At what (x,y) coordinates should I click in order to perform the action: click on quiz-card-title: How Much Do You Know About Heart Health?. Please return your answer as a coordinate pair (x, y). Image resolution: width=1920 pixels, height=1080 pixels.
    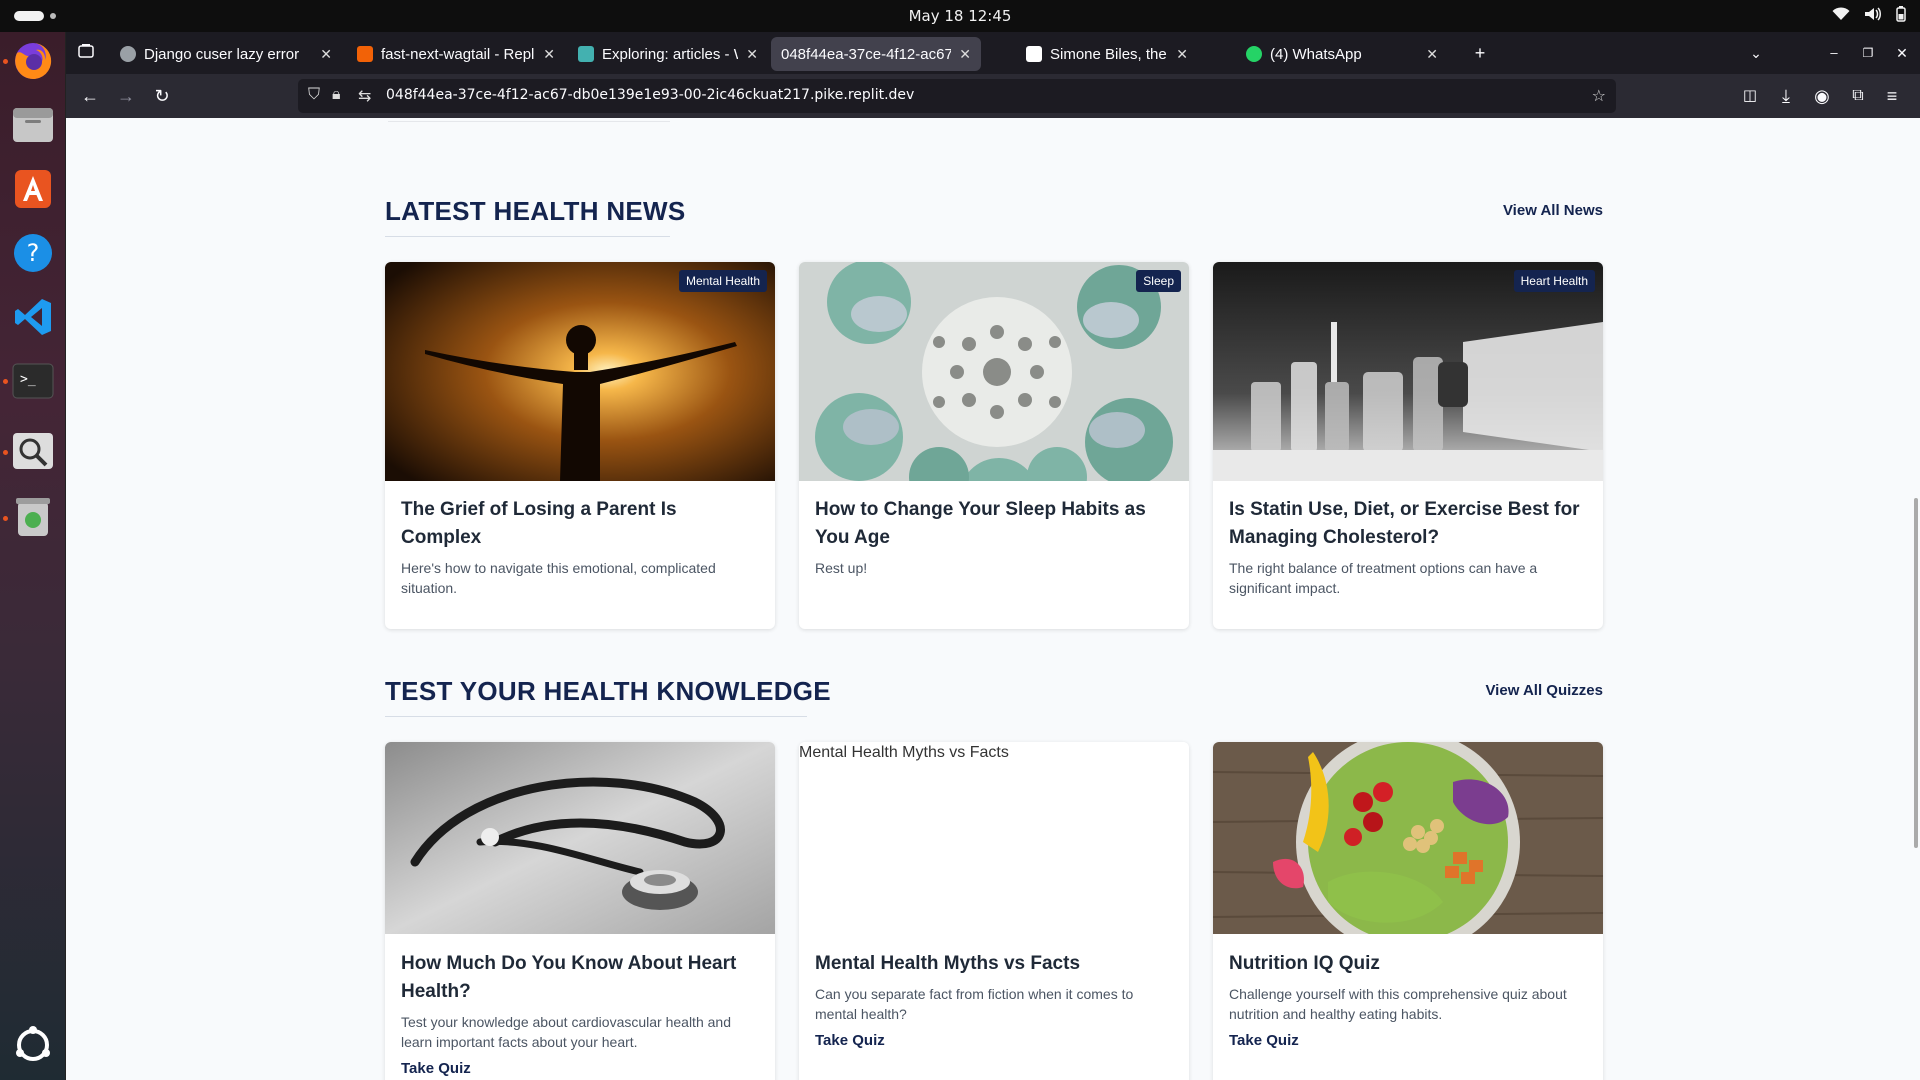
    Looking at the image, I should click on (581, 978).